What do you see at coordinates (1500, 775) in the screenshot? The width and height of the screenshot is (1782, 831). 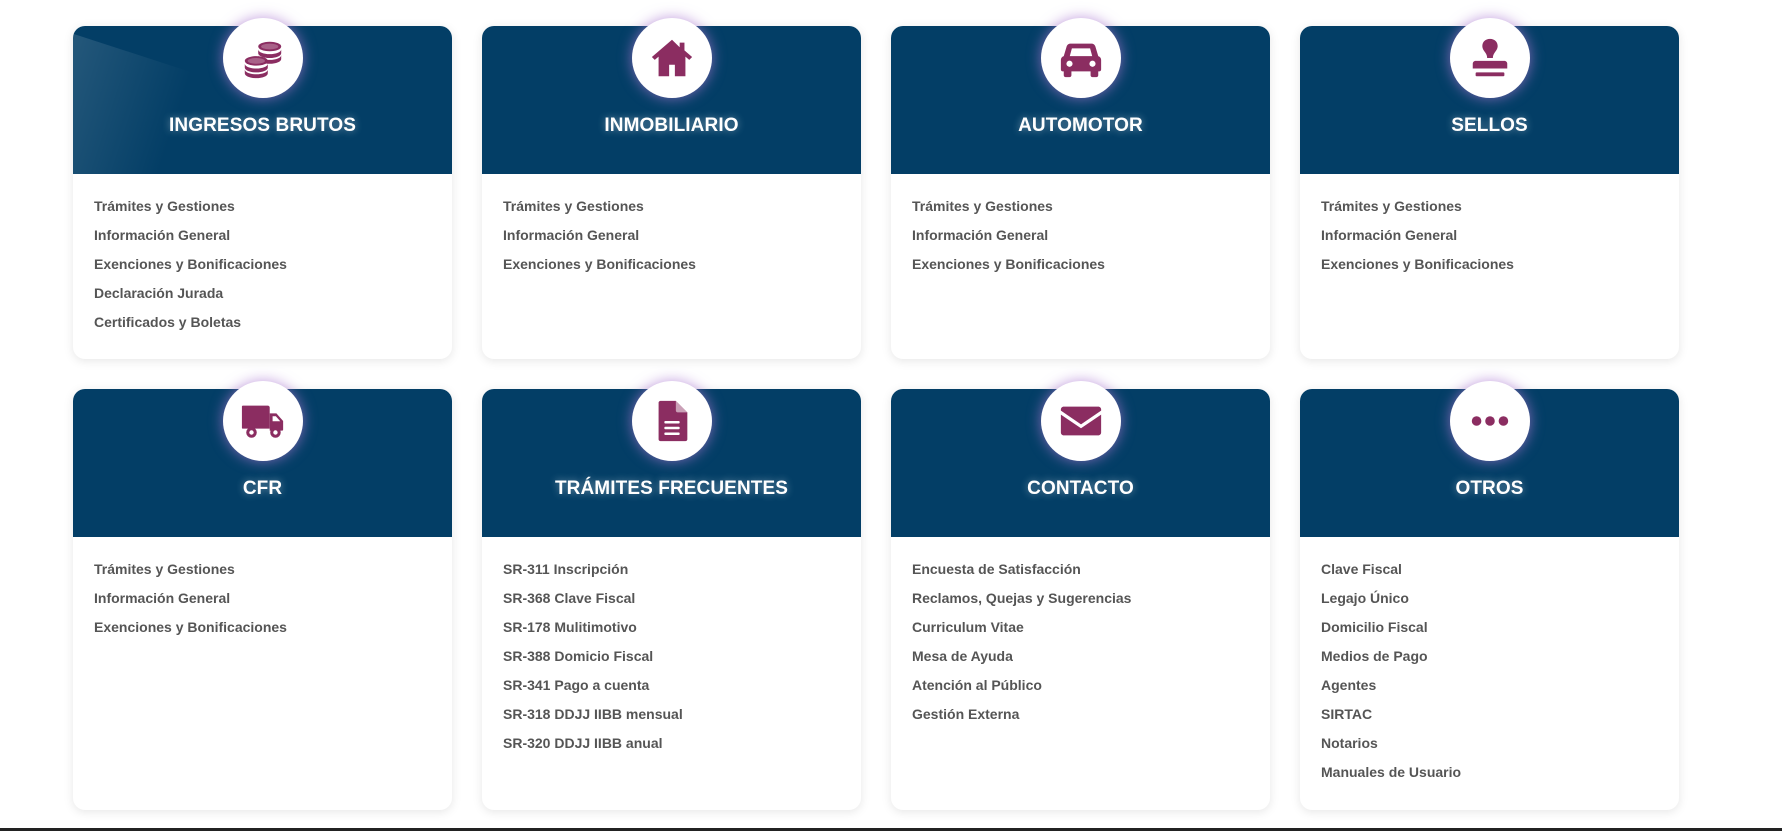 I see `list-item: Manuales de Usuario` at bounding box center [1500, 775].